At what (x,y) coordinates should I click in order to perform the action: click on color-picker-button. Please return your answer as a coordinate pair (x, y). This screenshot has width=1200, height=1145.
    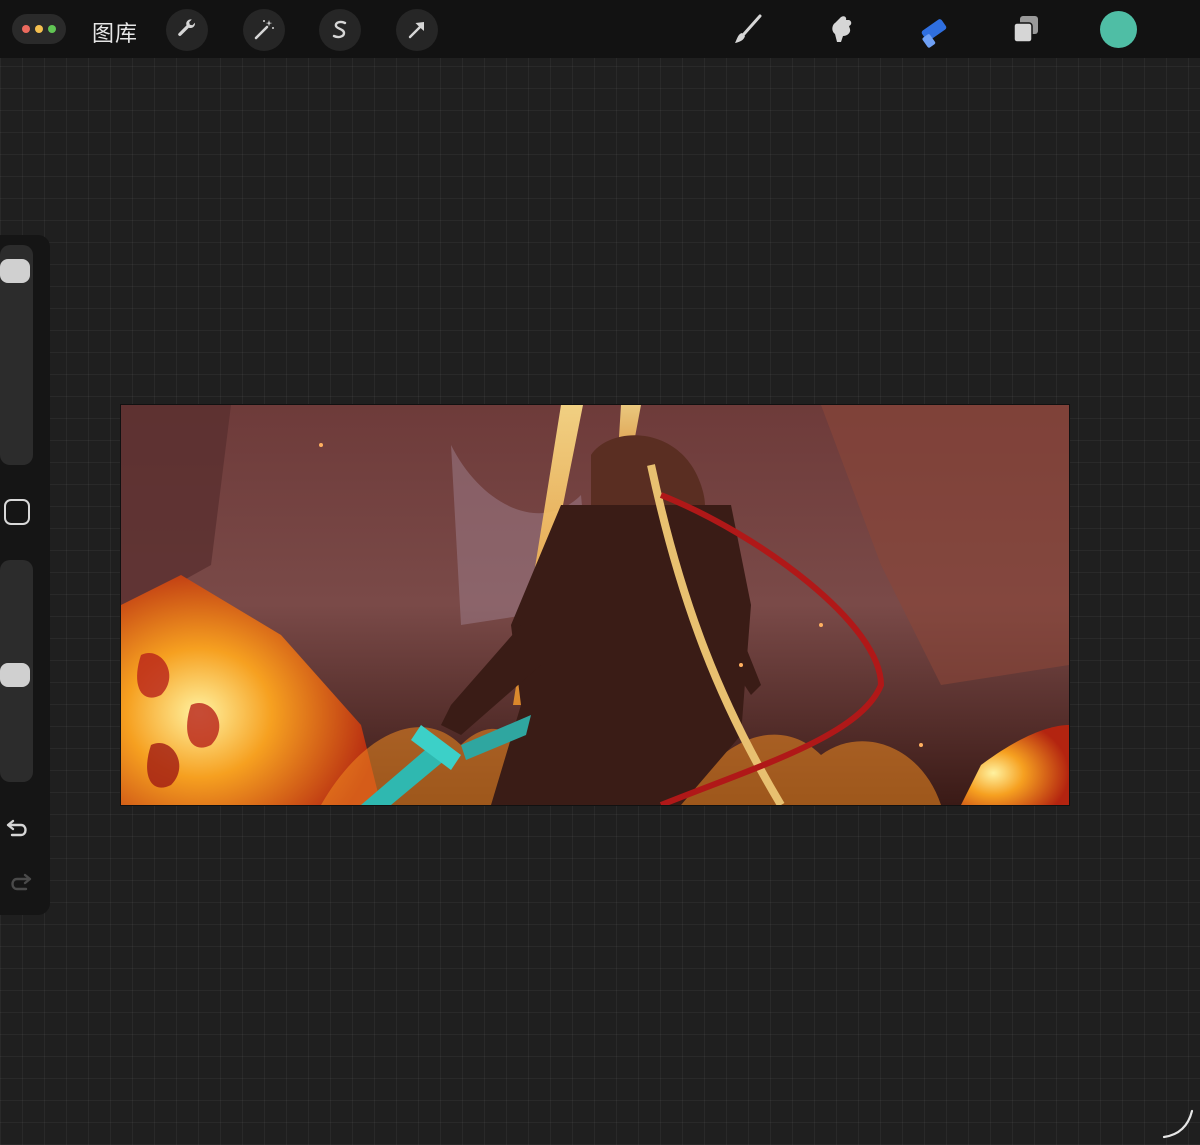
    Looking at the image, I should click on (1118, 29).